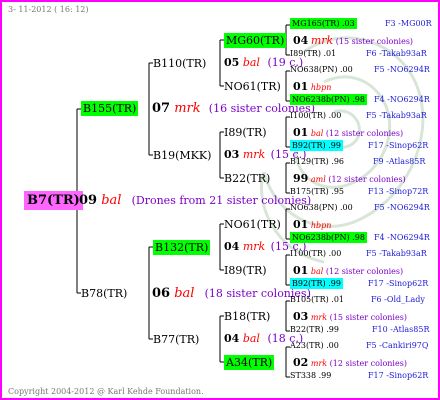 The width and height of the screenshot is (440, 400). Describe the element at coordinates (398, 191) in the screenshot. I see `gen5-right: F13 -Sinop72R` at that location.